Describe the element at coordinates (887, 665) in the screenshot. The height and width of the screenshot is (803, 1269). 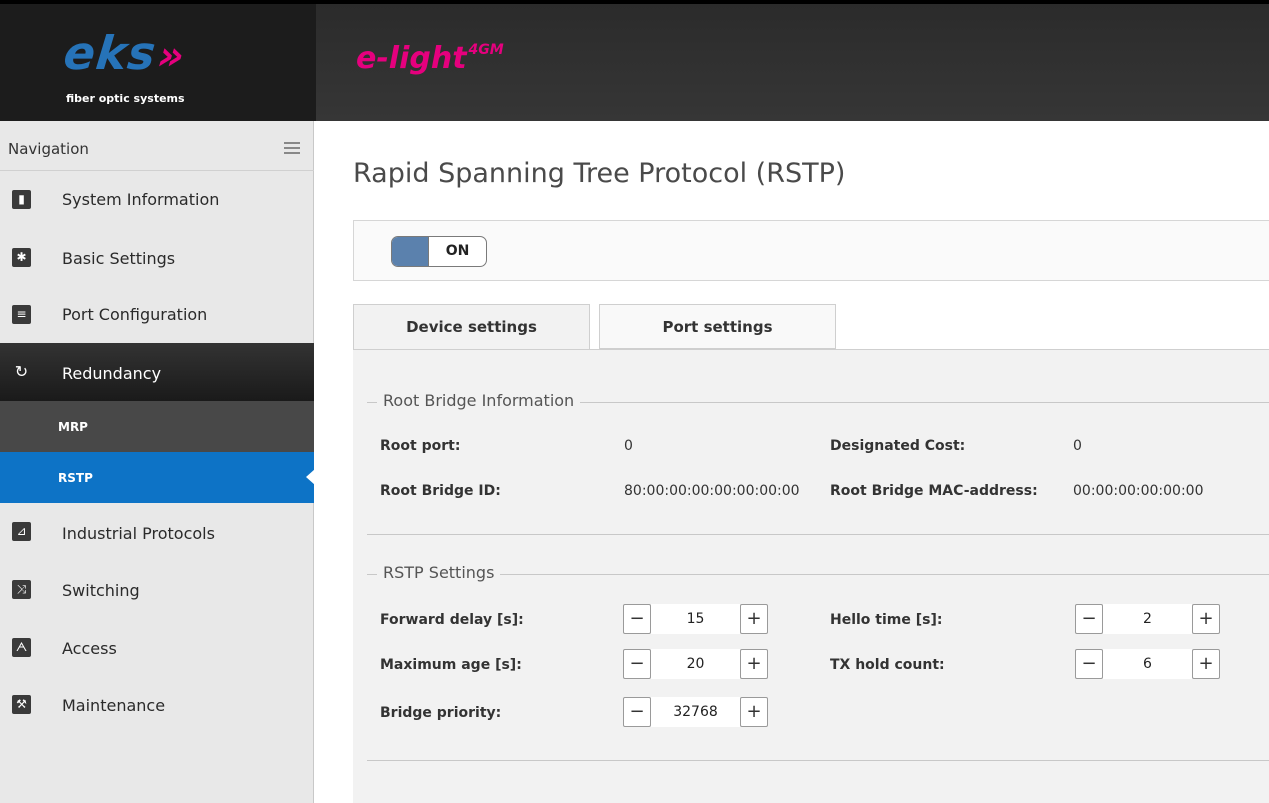
I see `tx-hold-count-label: TX hold count:` at that location.